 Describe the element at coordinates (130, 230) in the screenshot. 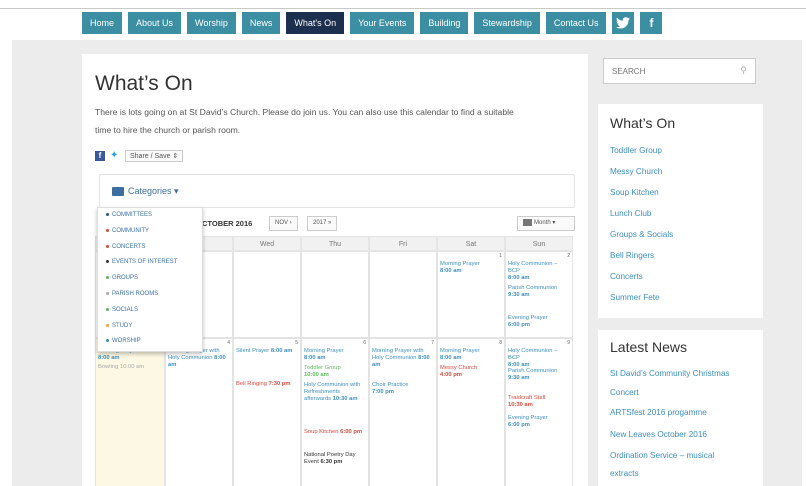

I see `category-label: COMMUNITY` at that location.